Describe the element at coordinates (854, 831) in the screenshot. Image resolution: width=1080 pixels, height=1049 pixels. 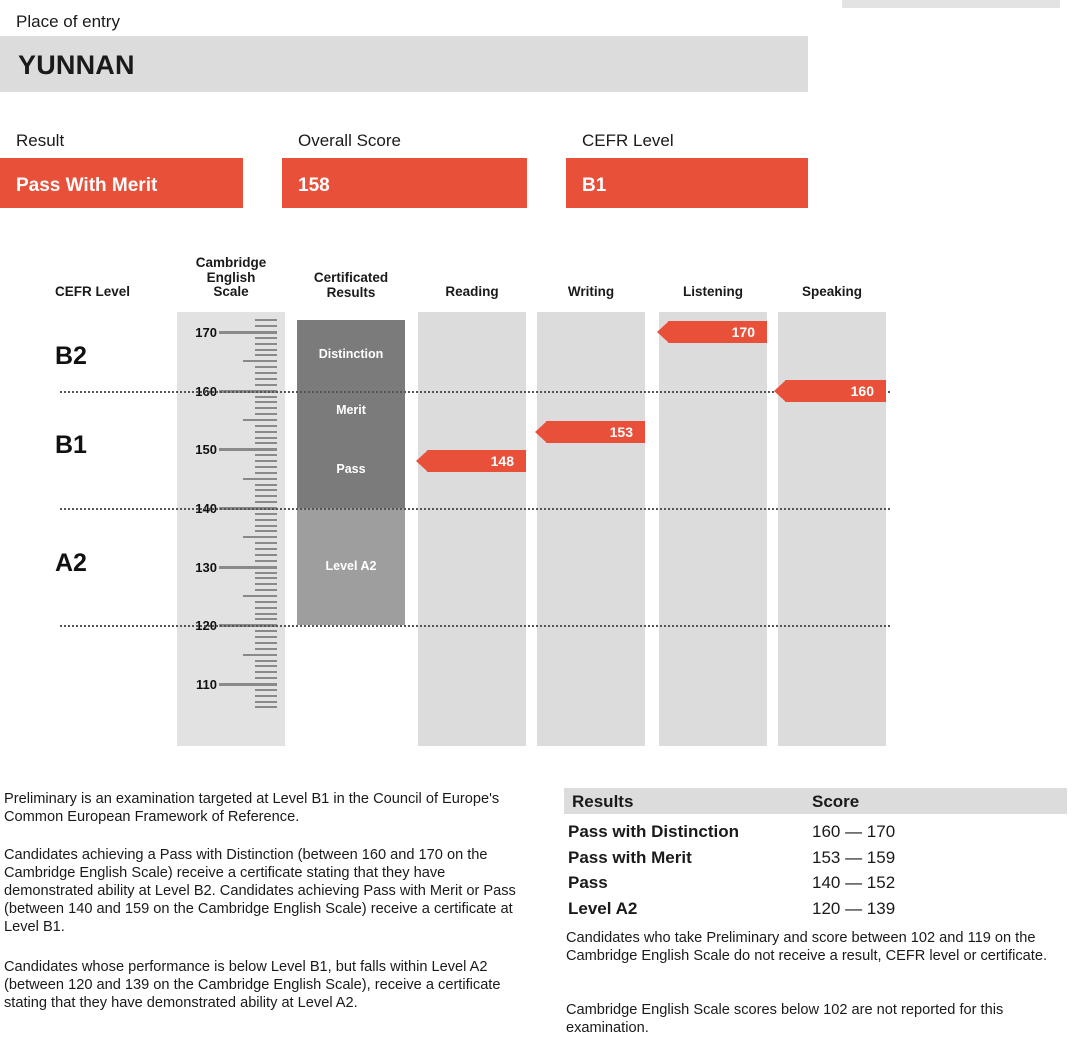
I see `results-row-score: 160 — 170` at that location.